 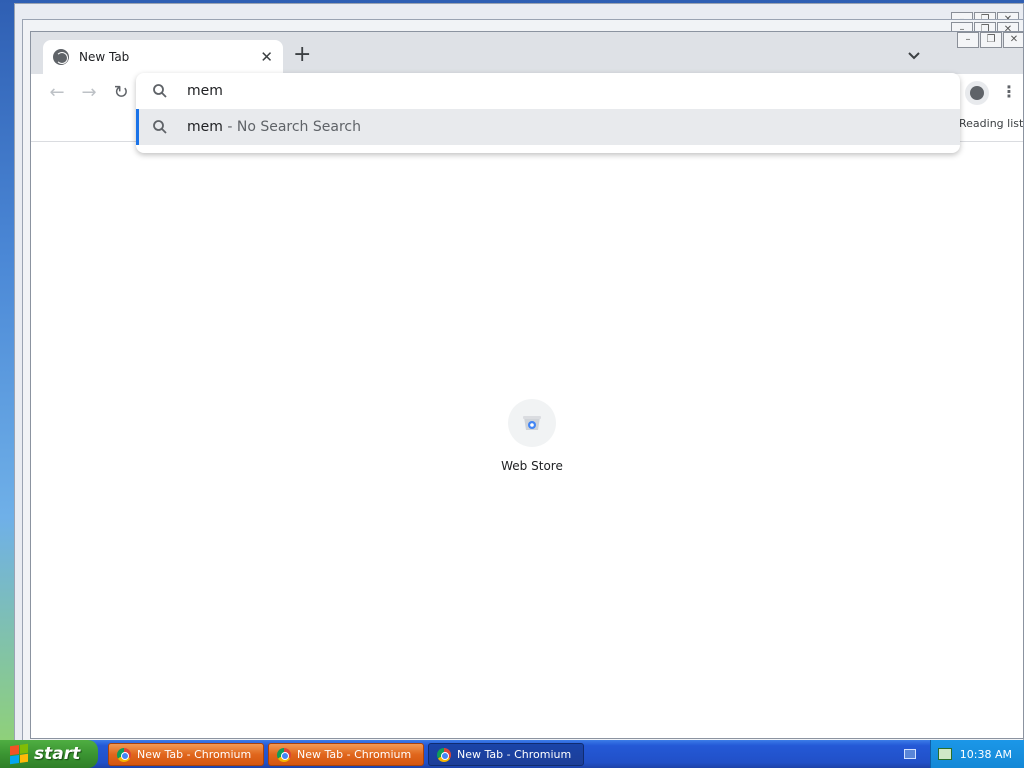 What do you see at coordinates (298, 127) in the screenshot?
I see `suggestion-description: No Search Search` at bounding box center [298, 127].